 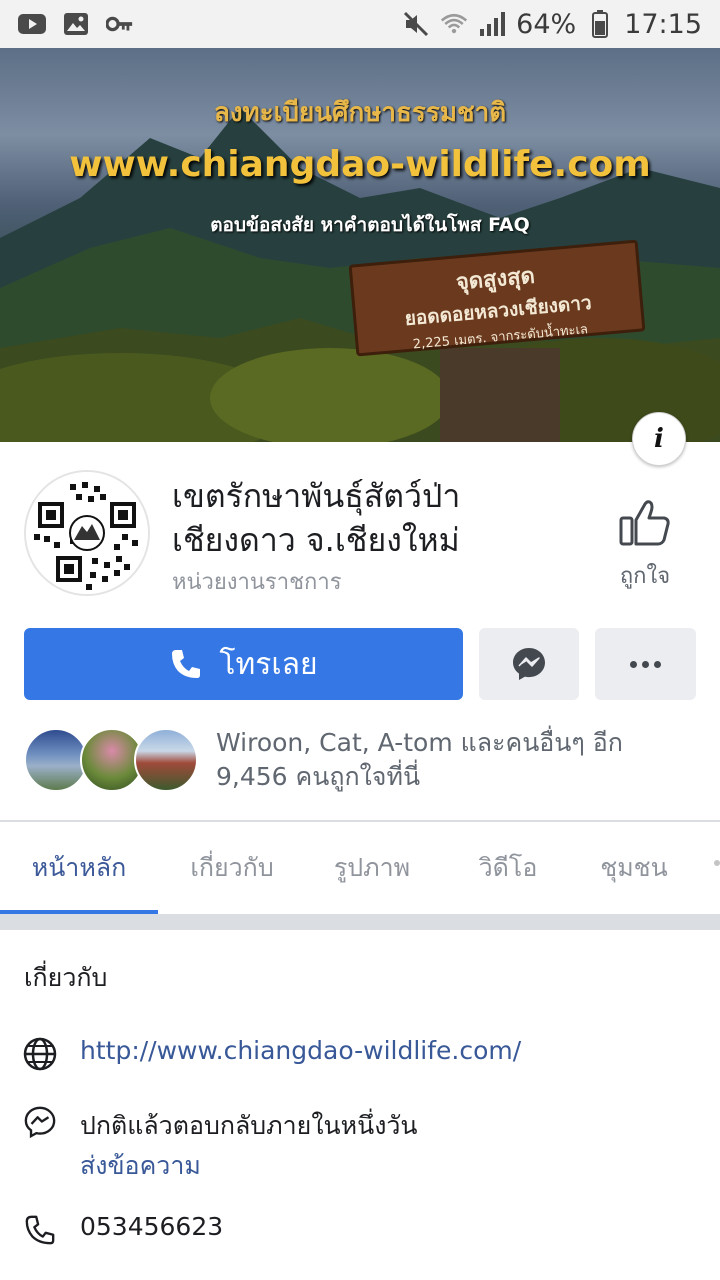 I want to click on like-label: ถูกใจ, so click(x=645, y=576).